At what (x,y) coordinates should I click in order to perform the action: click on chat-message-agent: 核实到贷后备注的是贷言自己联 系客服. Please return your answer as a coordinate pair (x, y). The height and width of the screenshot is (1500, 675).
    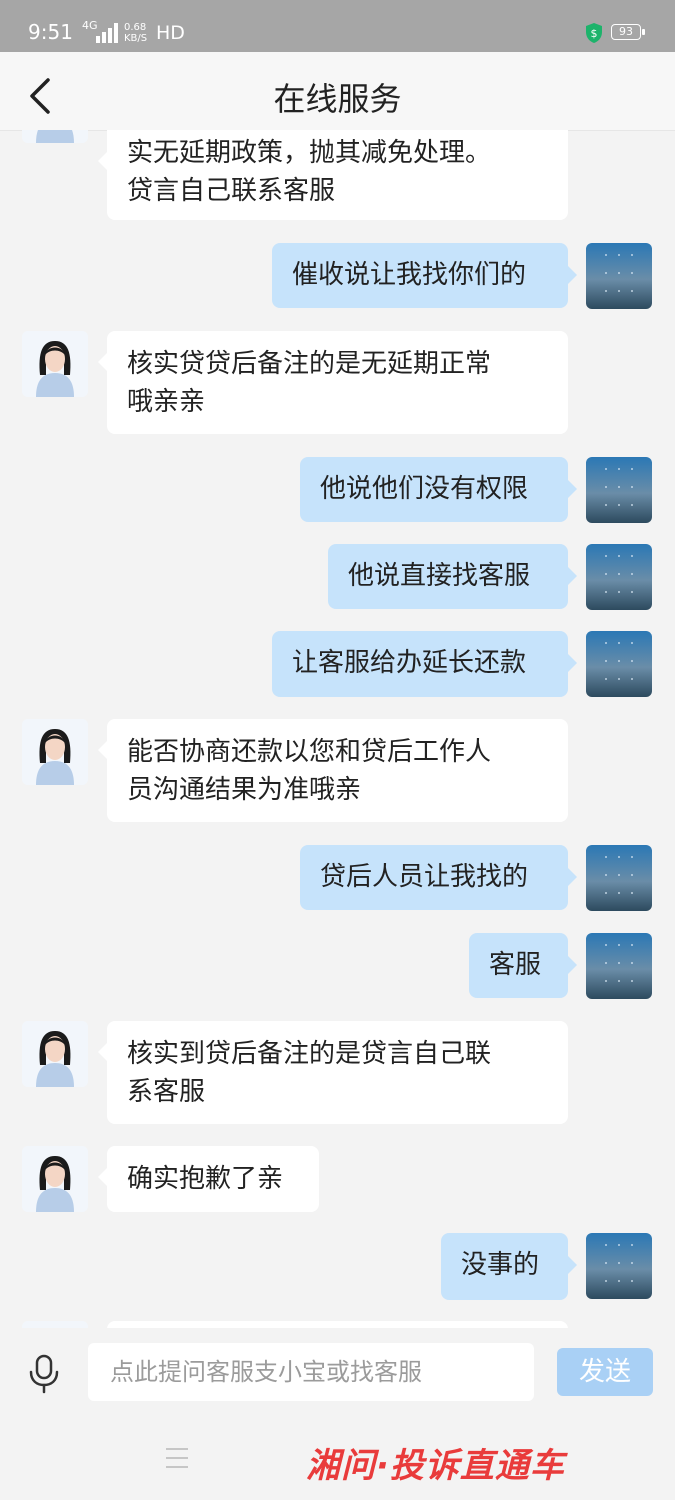
    Looking at the image, I should click on (333, 1072).